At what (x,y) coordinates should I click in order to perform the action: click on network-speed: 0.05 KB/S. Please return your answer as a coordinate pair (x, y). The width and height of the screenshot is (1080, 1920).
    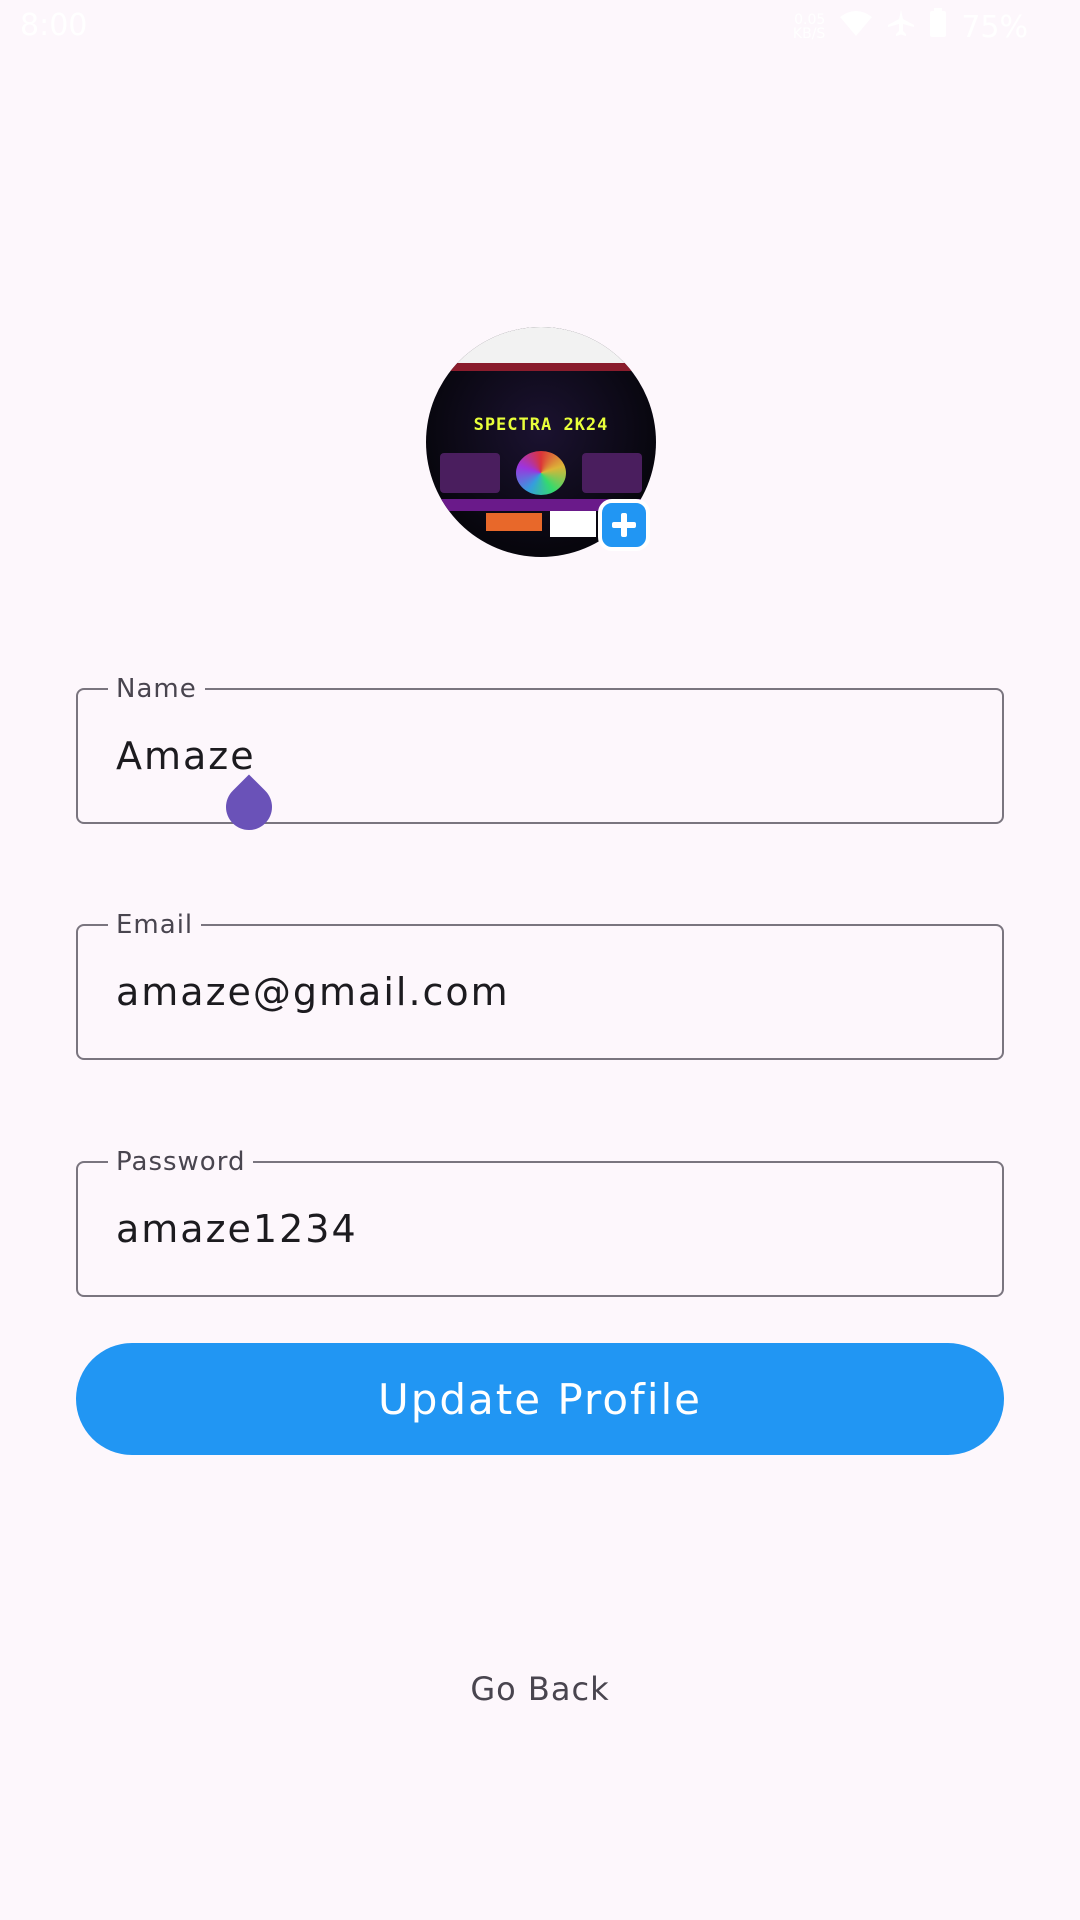
    Looking at the image, I should click on (809, 27).